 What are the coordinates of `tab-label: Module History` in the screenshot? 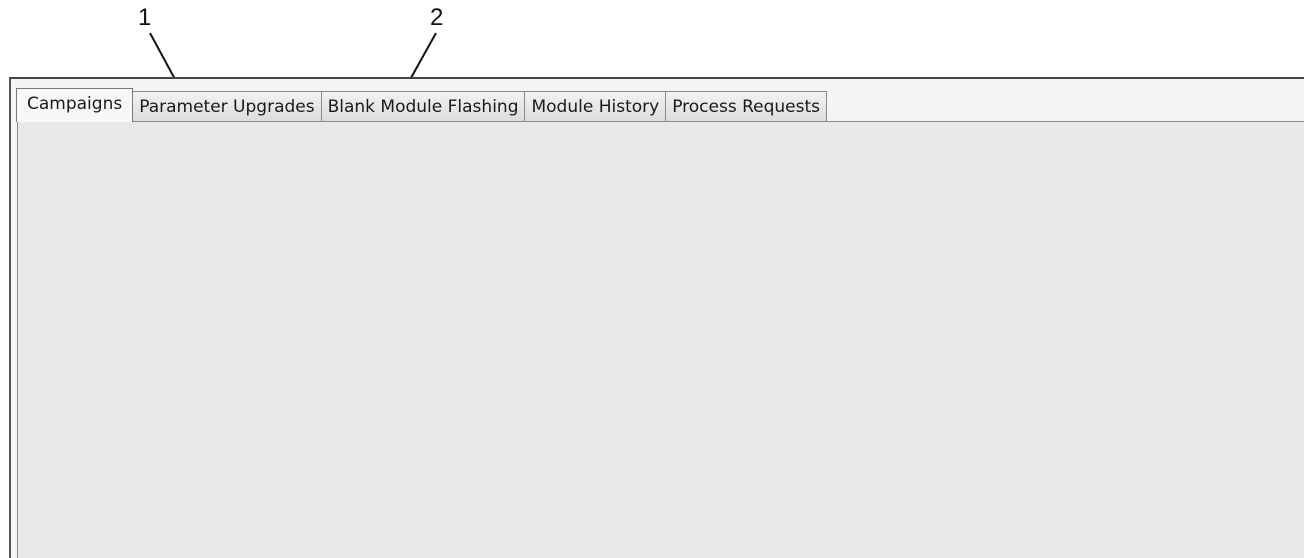 It's located at (595, 107).